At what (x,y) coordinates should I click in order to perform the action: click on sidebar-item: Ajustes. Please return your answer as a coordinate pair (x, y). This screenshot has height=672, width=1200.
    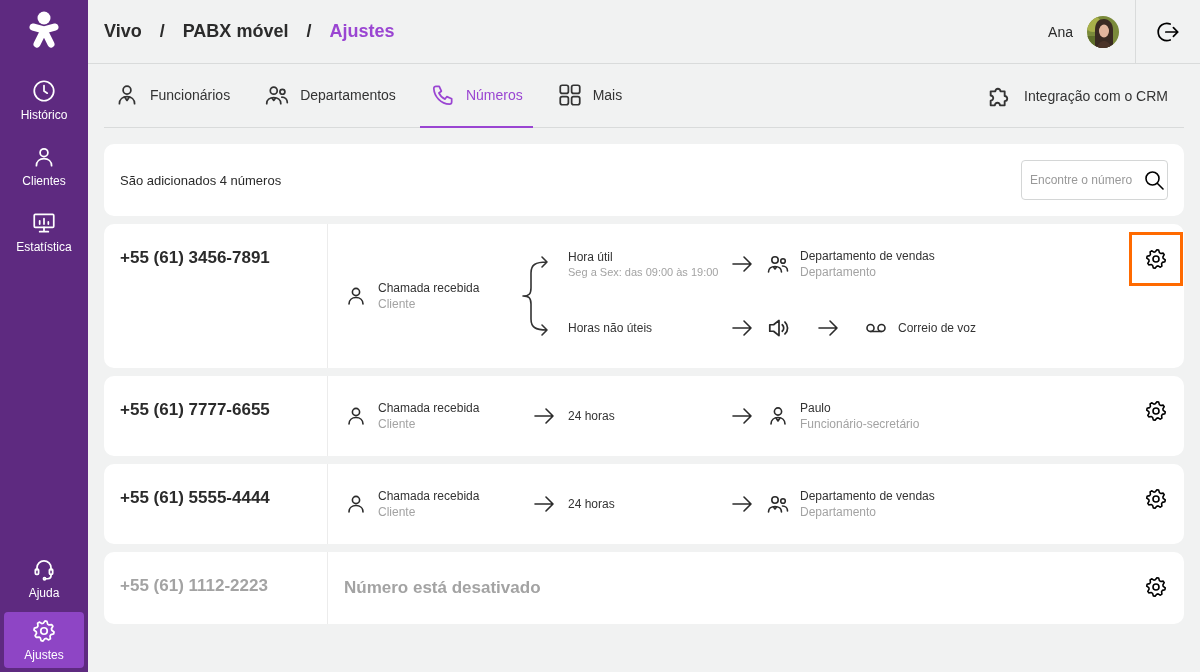
    Looking at the image, I should click on (44, 640).